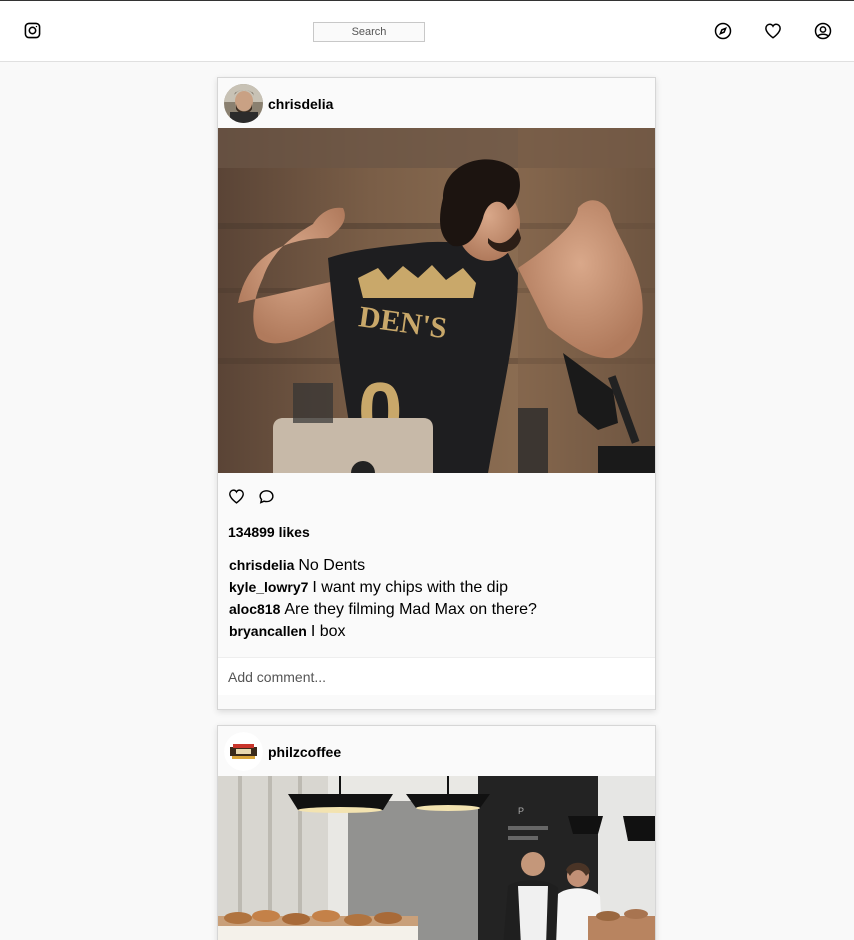  I want to click on post-username: chrisdelia, so click(300, 104).